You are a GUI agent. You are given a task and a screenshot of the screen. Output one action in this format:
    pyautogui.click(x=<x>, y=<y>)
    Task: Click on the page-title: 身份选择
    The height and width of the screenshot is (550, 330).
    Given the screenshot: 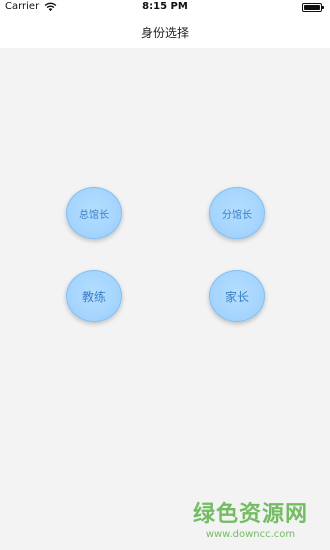 What is the action you would take?
    pyautogui.click(x=164, y=33)
    